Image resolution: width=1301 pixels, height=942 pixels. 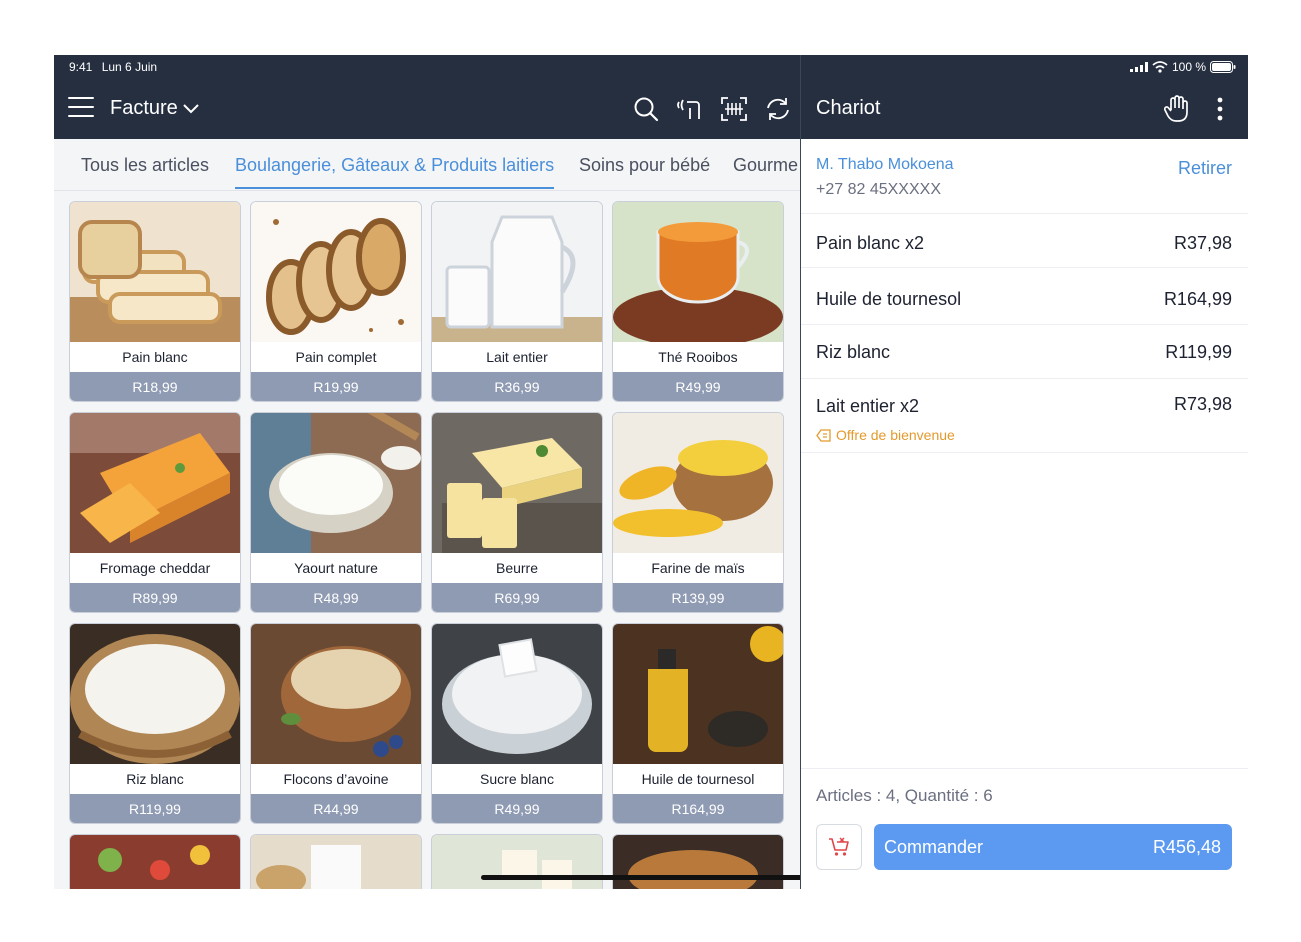 I want to click on line-item-price: R119,99, so click(x=1198, y=352).